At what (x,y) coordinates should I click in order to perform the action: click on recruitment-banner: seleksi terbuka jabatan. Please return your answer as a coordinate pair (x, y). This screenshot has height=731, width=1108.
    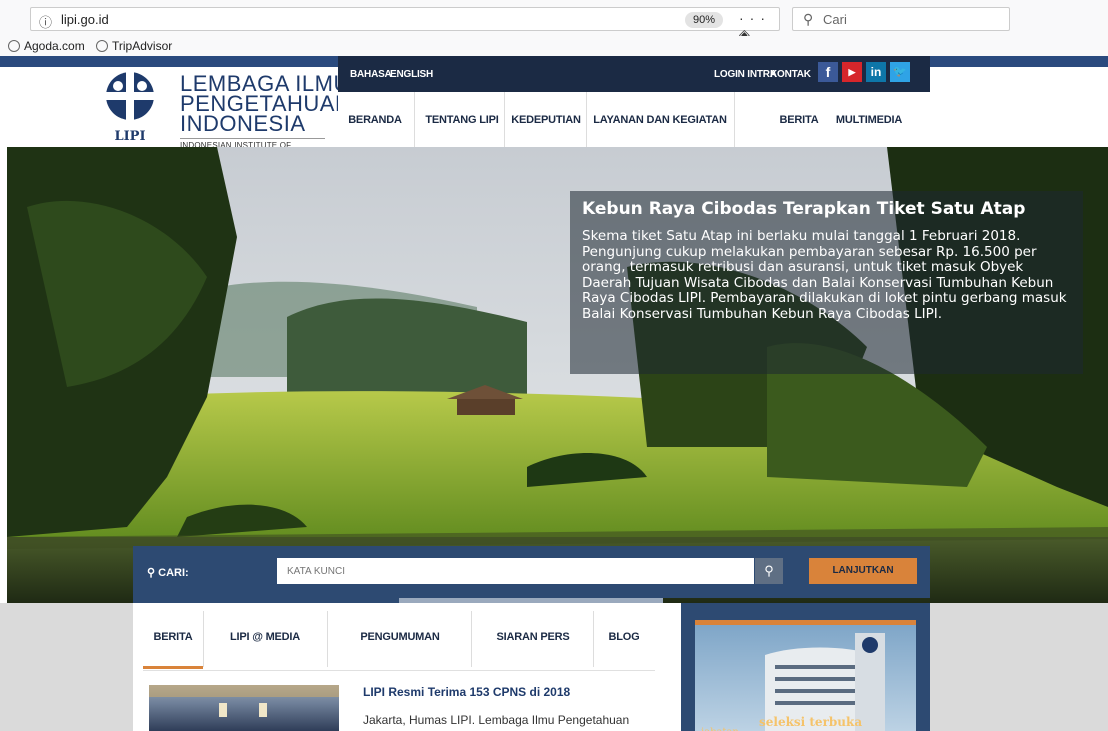
    Looking at the image, I should click on (805, 675).